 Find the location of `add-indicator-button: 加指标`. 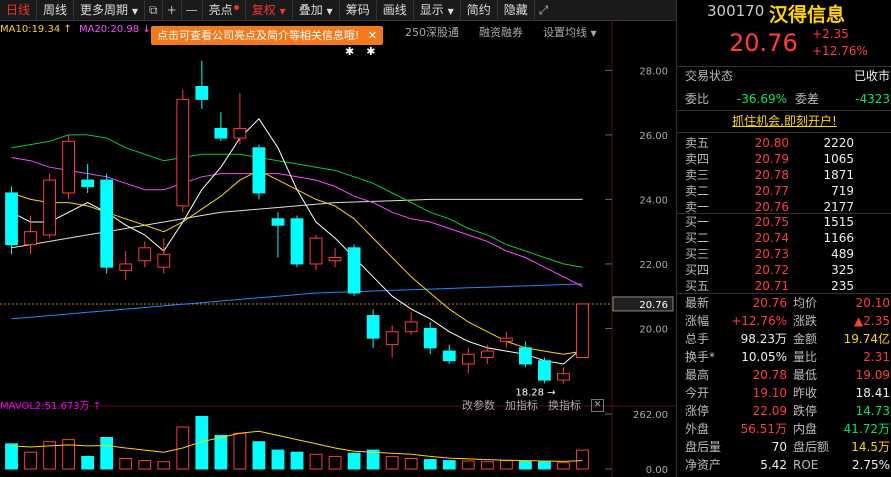

add-indicator-button: 加指标 is located at coordinates (521, 405).